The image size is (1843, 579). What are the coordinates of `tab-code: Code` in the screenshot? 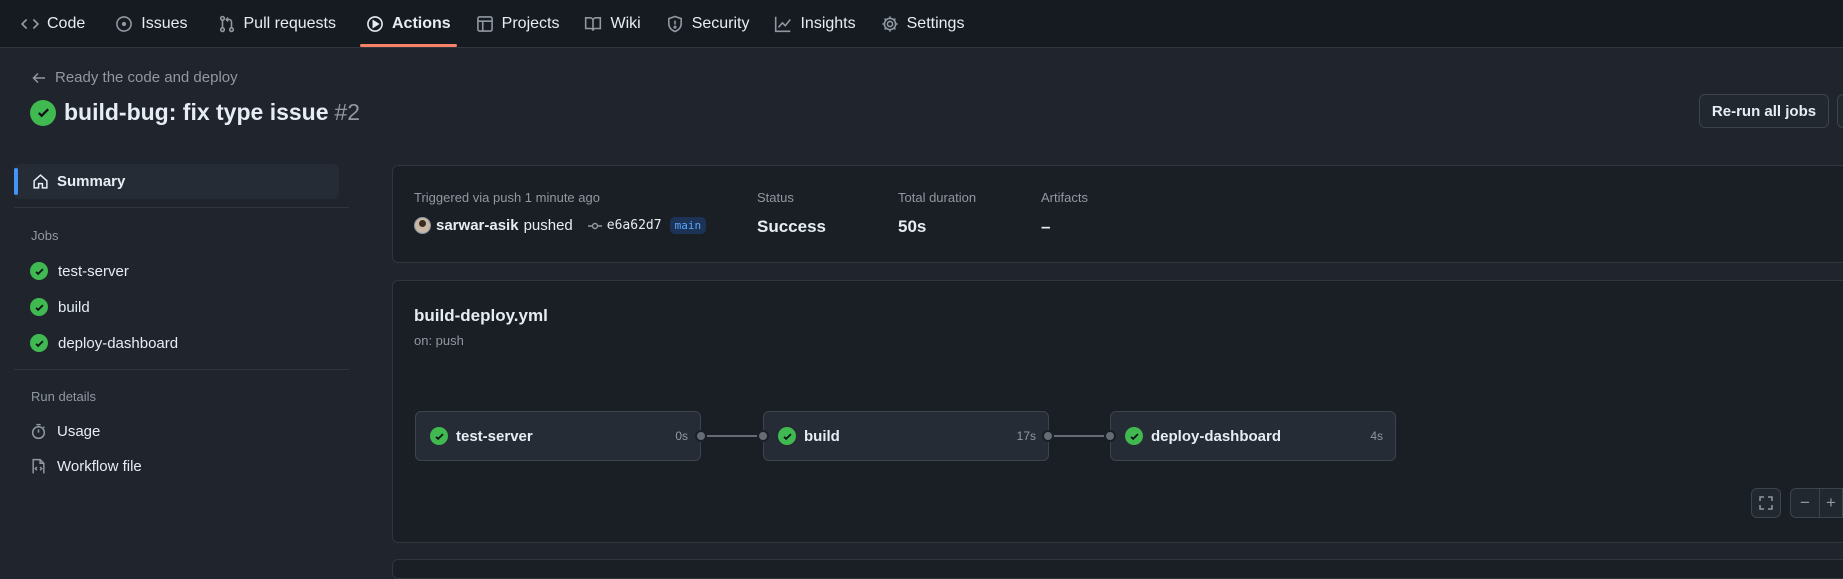 It's located at (53, 23).